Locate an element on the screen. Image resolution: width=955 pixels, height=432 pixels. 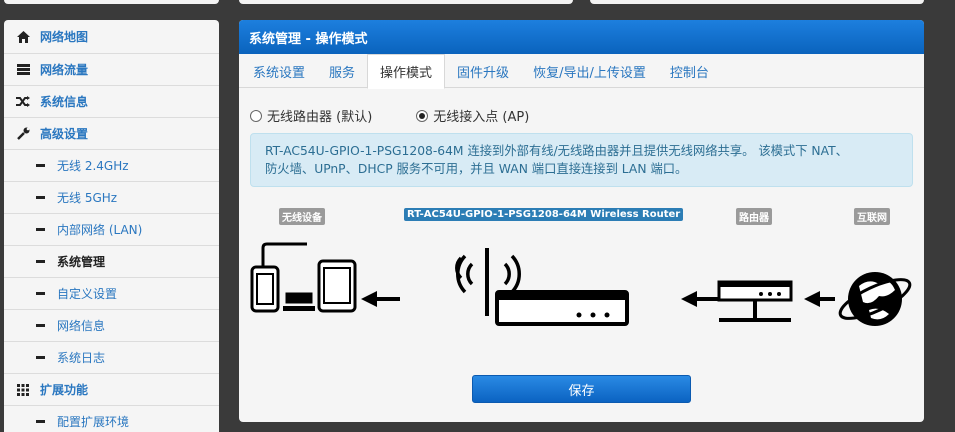
sidebar-item-label: 系统日志 is located at coordinates (81, 358).